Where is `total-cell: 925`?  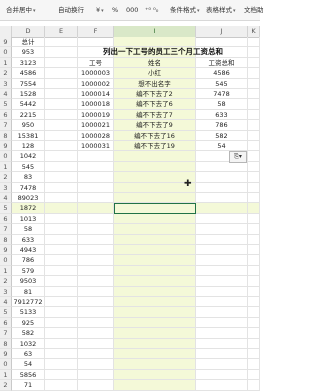 total-cell: 925 is located at coordinates (28, 323).